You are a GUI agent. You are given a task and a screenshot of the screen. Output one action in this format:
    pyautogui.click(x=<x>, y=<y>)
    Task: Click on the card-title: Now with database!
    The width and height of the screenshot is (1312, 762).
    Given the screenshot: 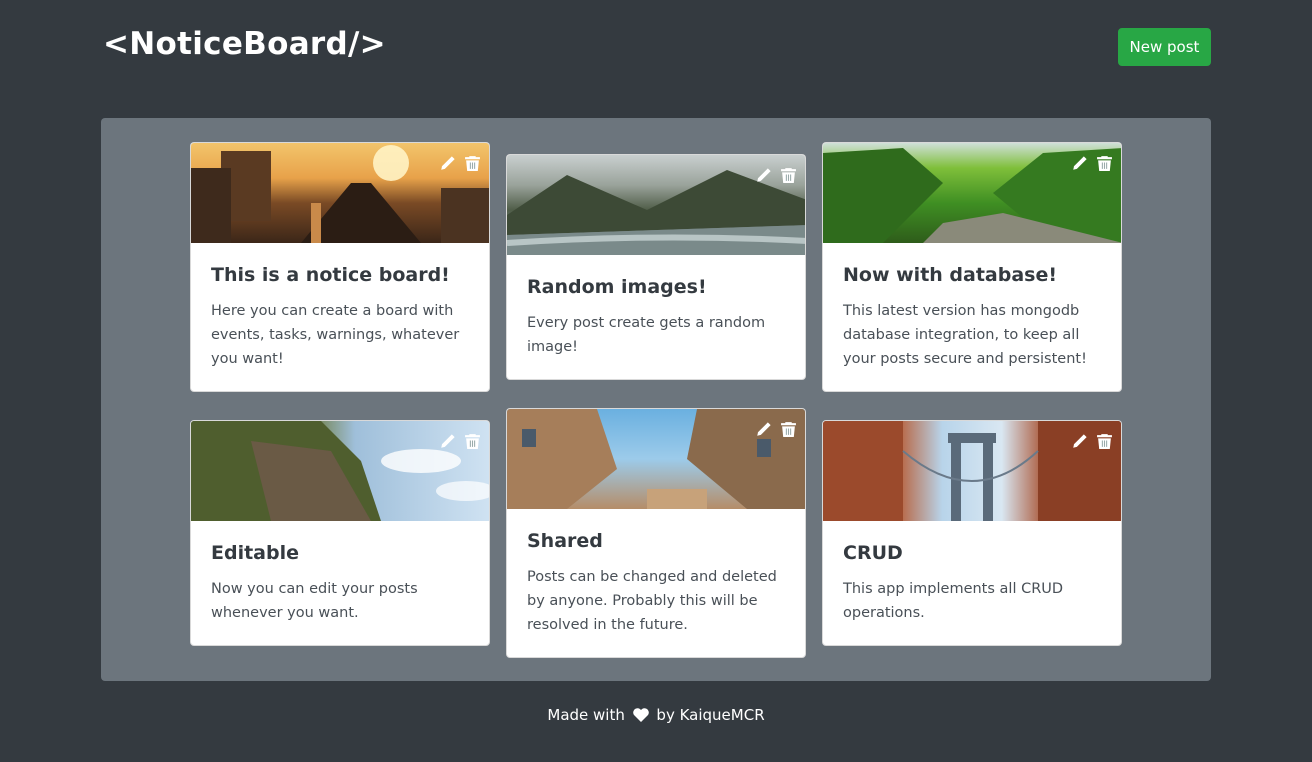 What is the action you would take?
    pyautogui.click(x=950, y=275)
    